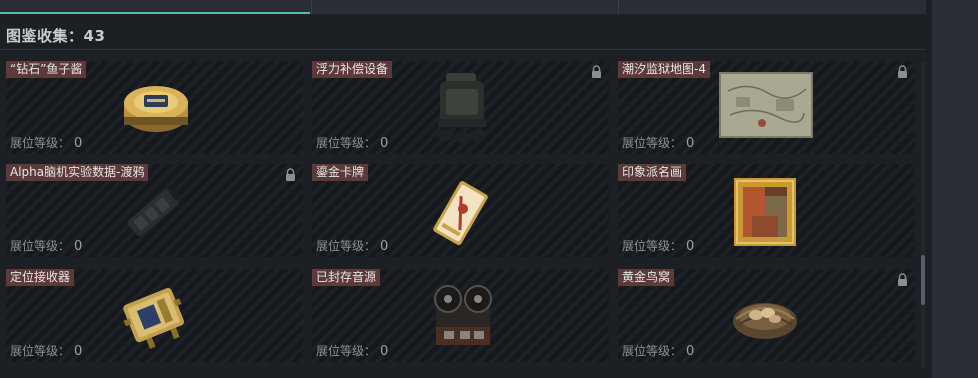  I want to click on data-device-icon, so click(155, 211).